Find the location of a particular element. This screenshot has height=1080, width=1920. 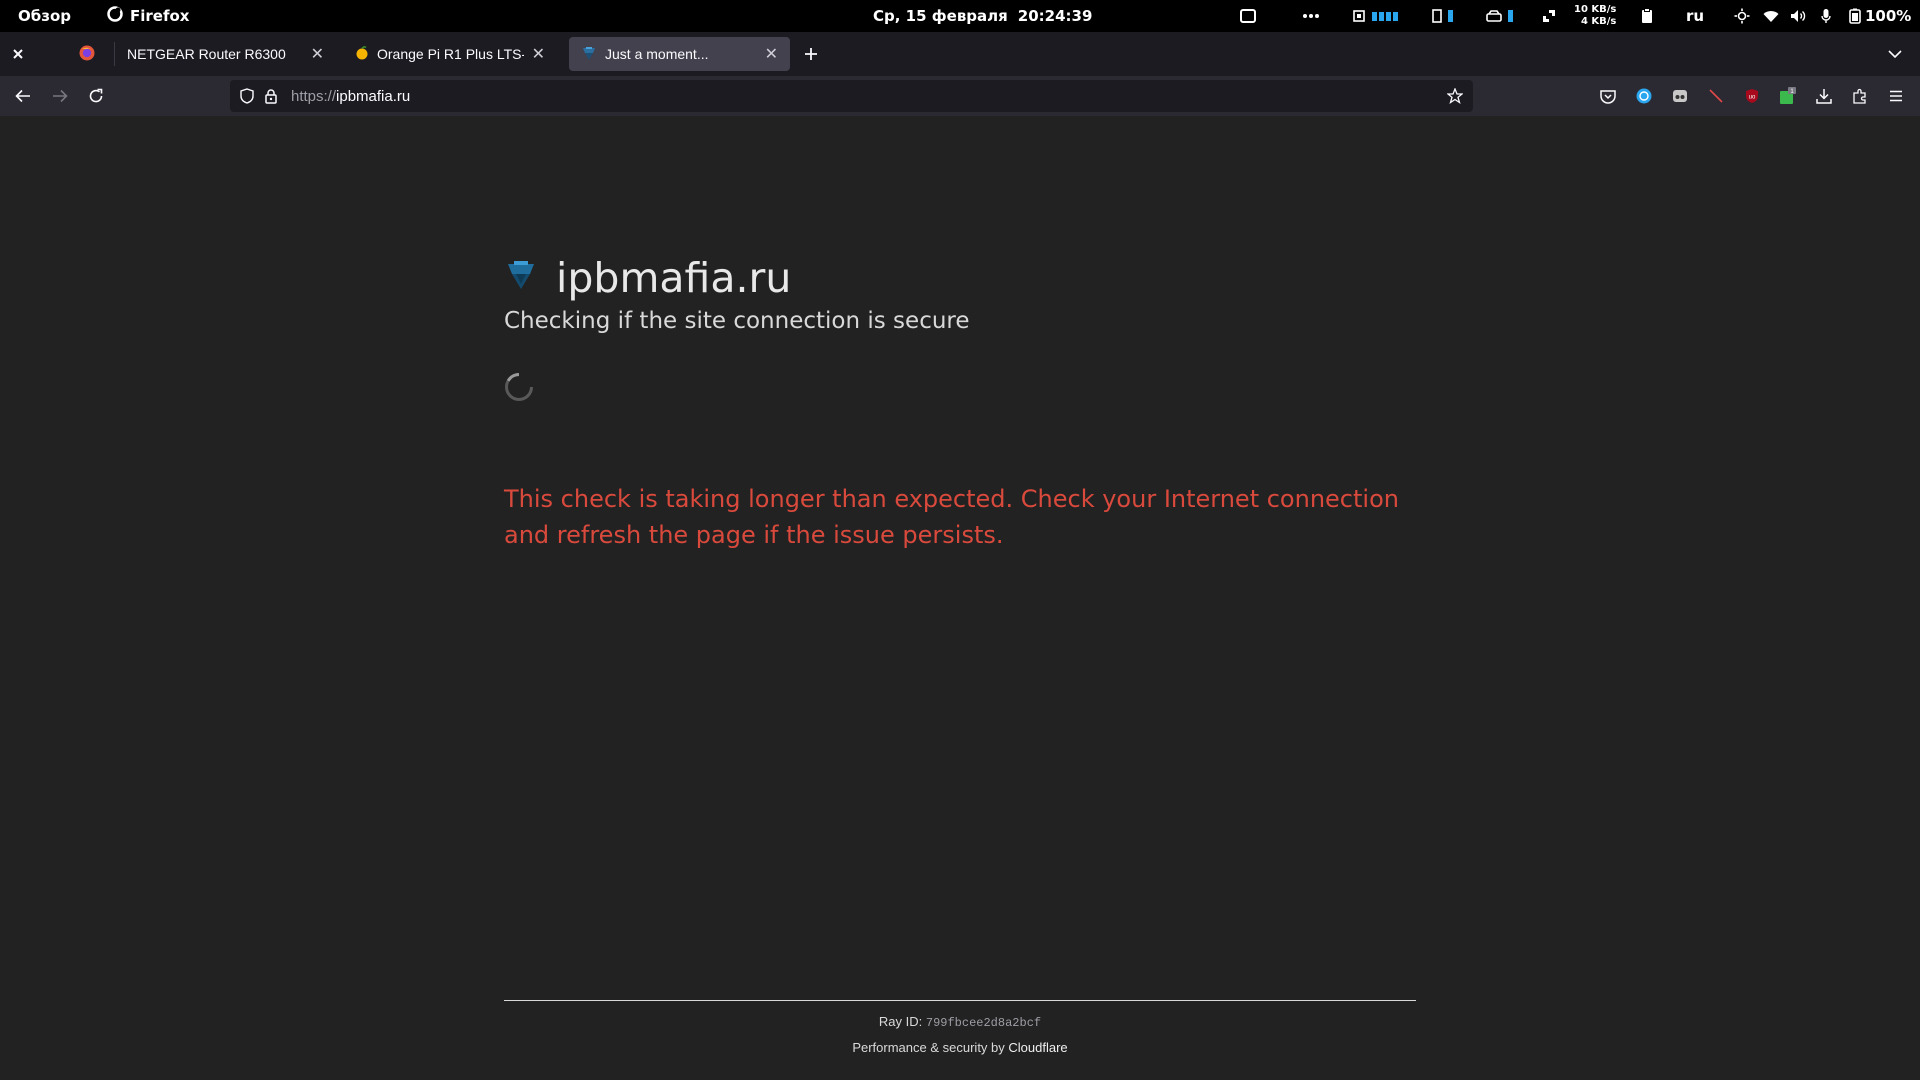

clipboard-icon is located at coordinates (1647, 16).